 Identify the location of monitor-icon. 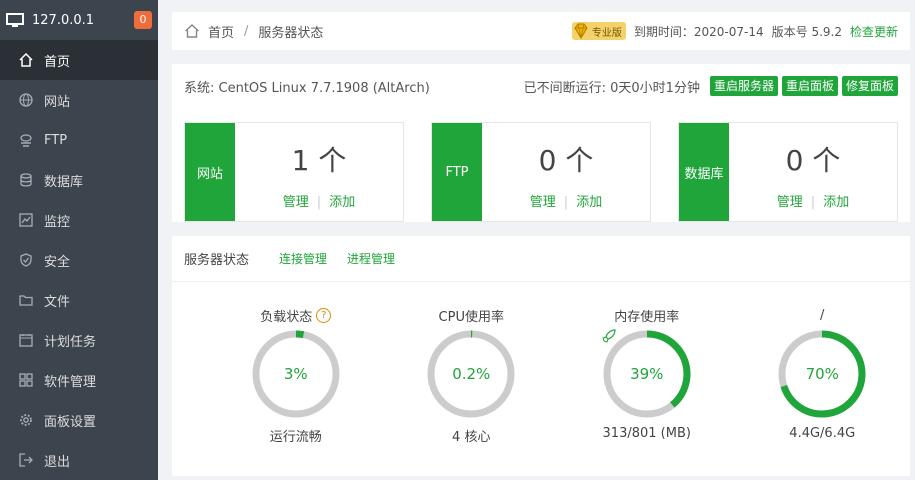
(15, 20).